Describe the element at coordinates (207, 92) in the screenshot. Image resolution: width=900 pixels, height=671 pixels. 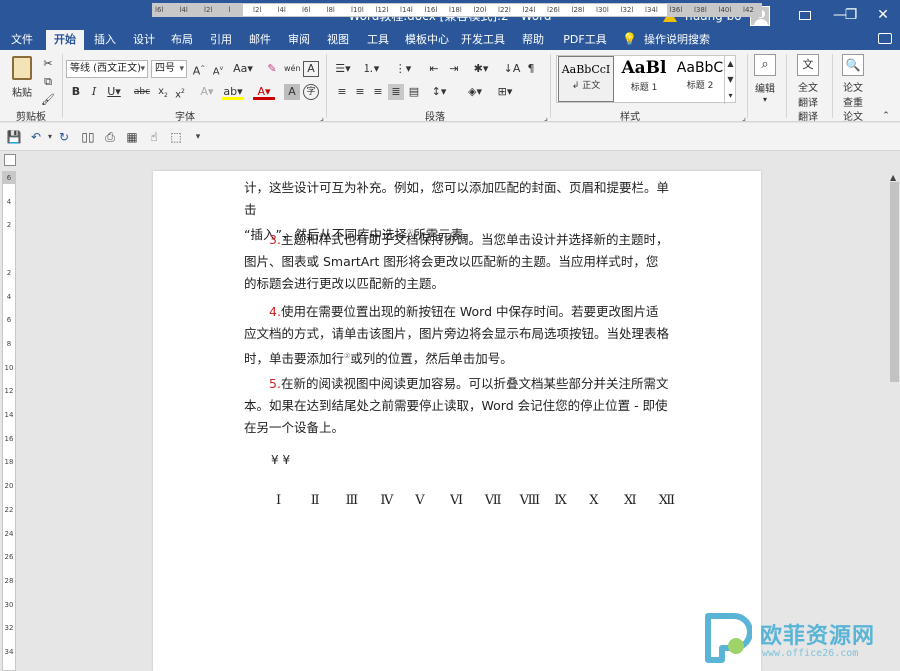
I see `text-effects-icon: A▾` at that location.